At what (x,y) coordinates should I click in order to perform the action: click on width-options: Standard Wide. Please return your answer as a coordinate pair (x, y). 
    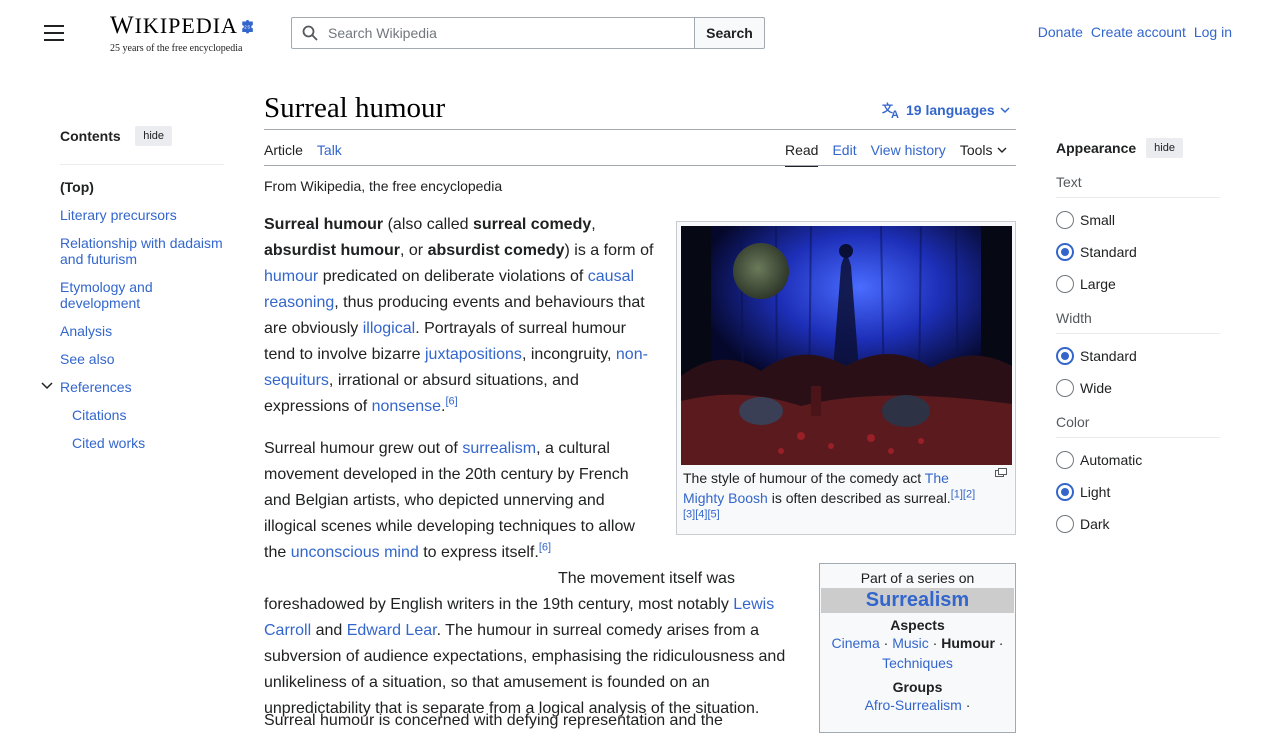
    Looking at the image, I should click on (1138, 372).